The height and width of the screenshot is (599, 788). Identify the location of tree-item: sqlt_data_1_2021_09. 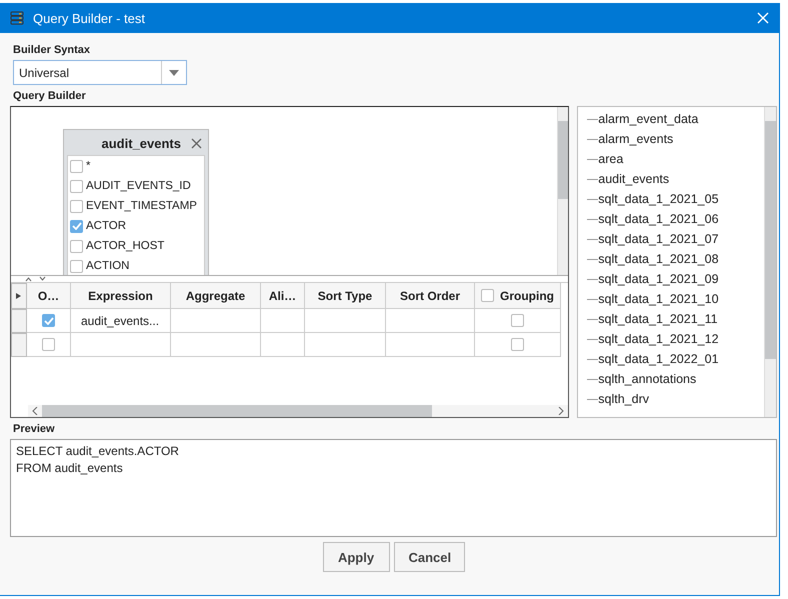
(658, 279).